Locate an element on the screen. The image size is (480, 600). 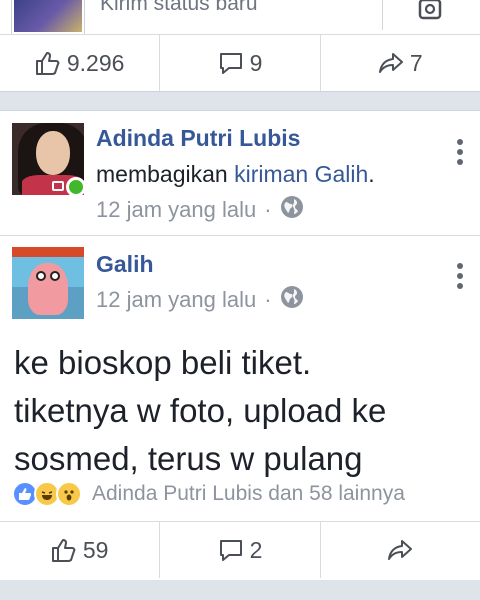
status-prompt: Kirim status baru is located at coordinates (179, 8).